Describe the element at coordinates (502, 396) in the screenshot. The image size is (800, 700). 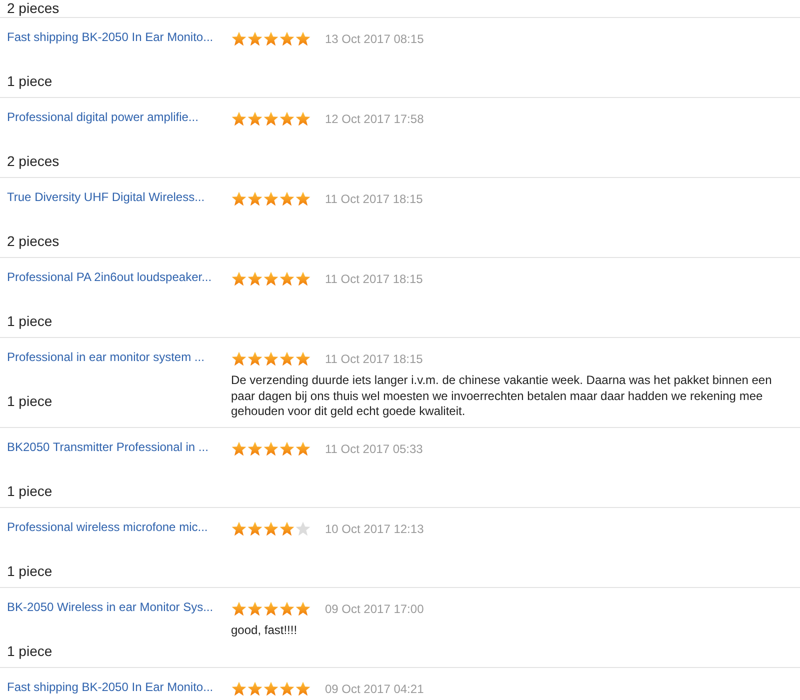
I see `review-comment: De verzending duurde iets langer i.v.m. de chinese vakantie week. Daarna was het pakket binnen een paar dagen bij ons thuis wel moesten we invoerrechten betalen maar daar hadden we rekening mee gehouden voor dit geld echt goede kwaliteit.` at that location.